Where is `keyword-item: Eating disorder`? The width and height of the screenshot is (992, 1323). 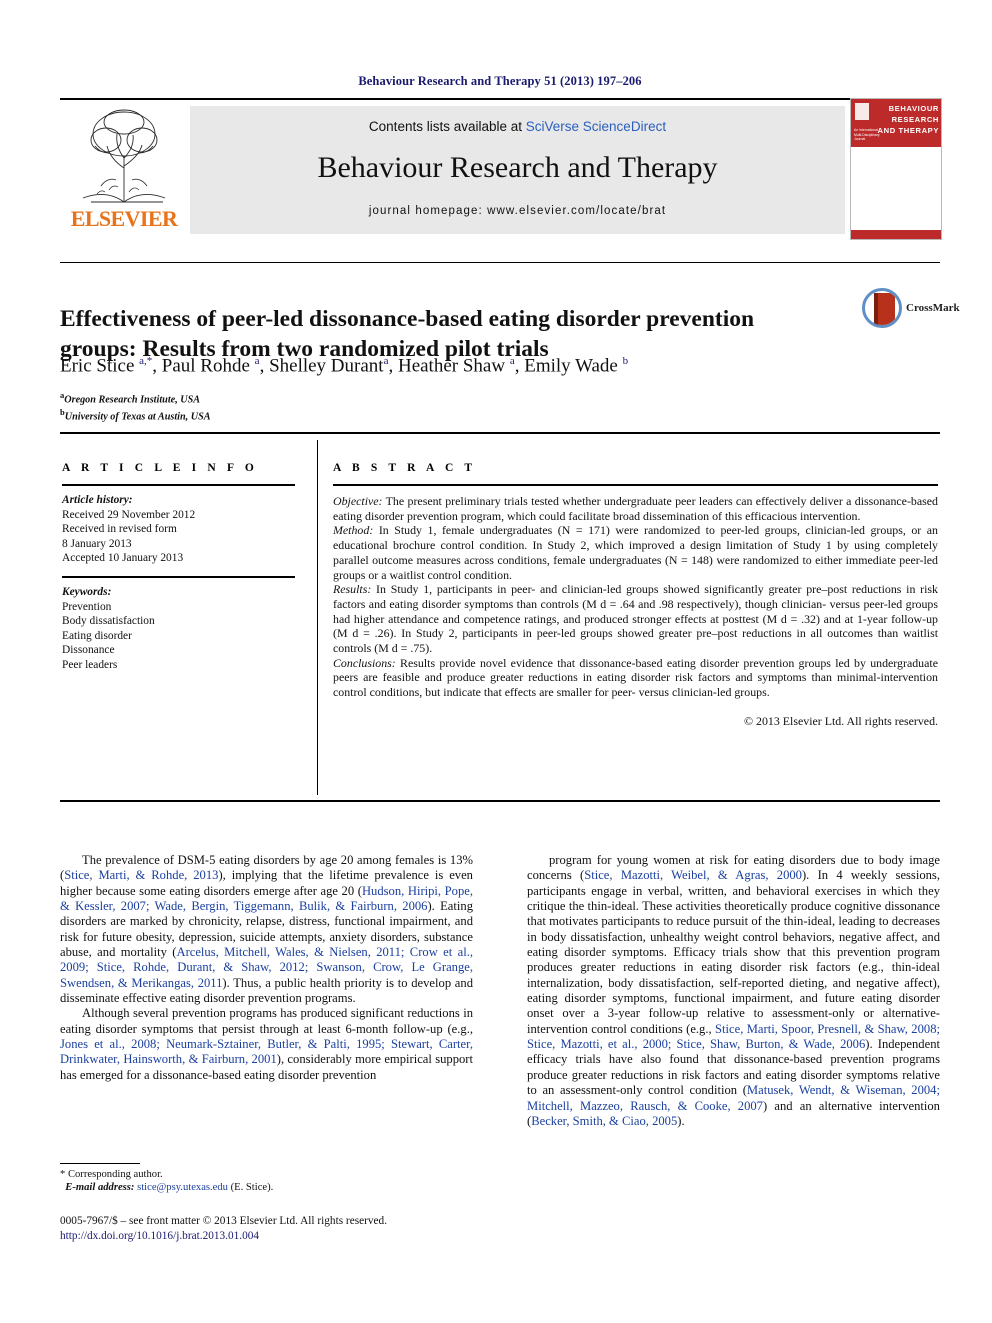
keyword-item: Eating disorder is located at coordinates (97, 635).